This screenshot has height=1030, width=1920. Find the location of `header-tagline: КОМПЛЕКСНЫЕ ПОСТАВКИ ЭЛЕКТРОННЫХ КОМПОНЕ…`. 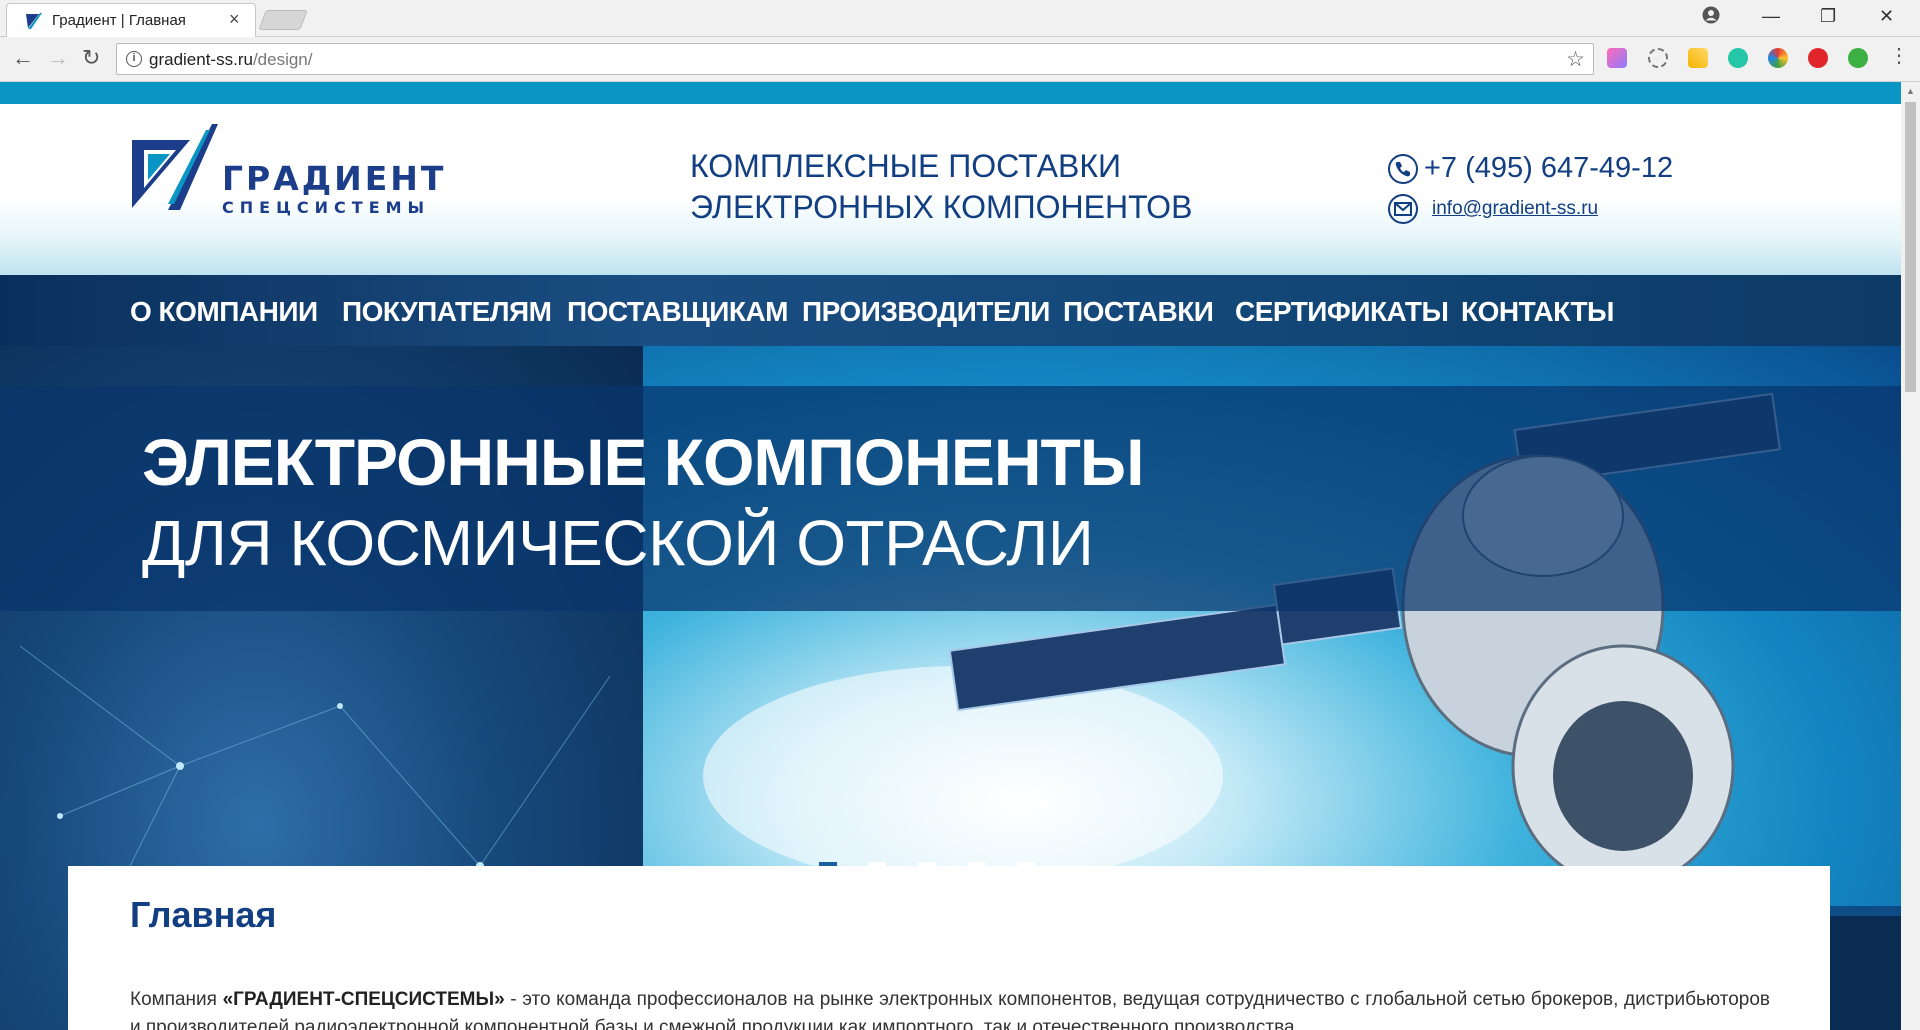

header-tagline: КОМПЛЕКСНЫЕ ПОСТАВКИ ЭЛЕКТРОННЫХ КОМПОНЕ… is located at coordinates (941, 187).